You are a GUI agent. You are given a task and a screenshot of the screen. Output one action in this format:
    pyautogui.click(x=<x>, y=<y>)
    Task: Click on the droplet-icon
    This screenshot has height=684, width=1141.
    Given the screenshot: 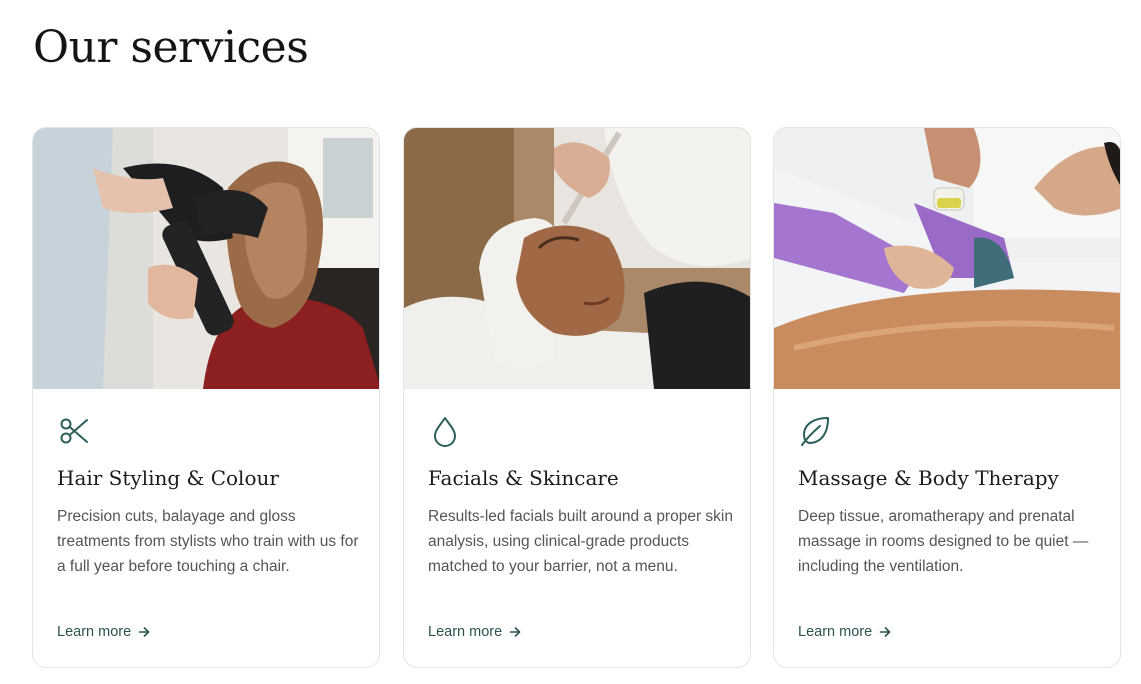 What is the action you would take?
    pyautogui.click(x=445, y=431)
    